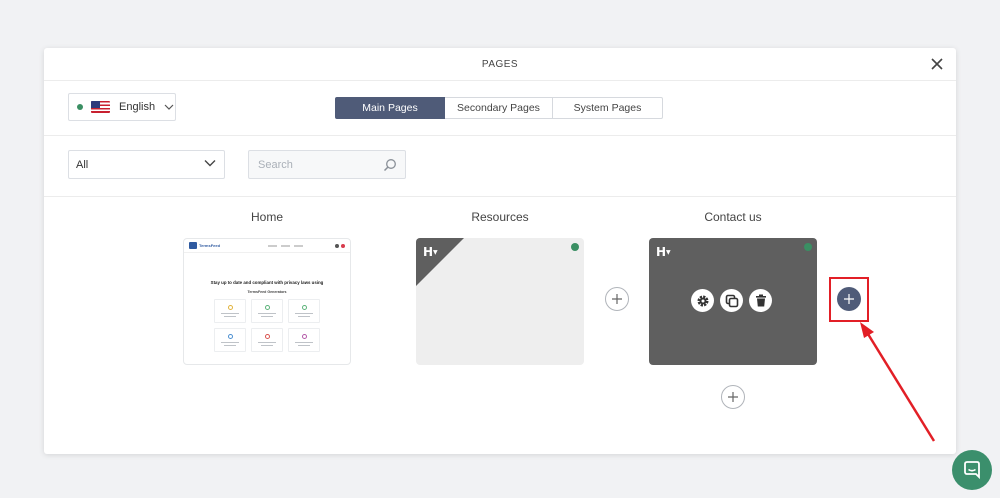 This screenshot has width=1000, height=498. Describe the element at coordinates (309, 164) in the screenshot. I see `search-input` at that location.